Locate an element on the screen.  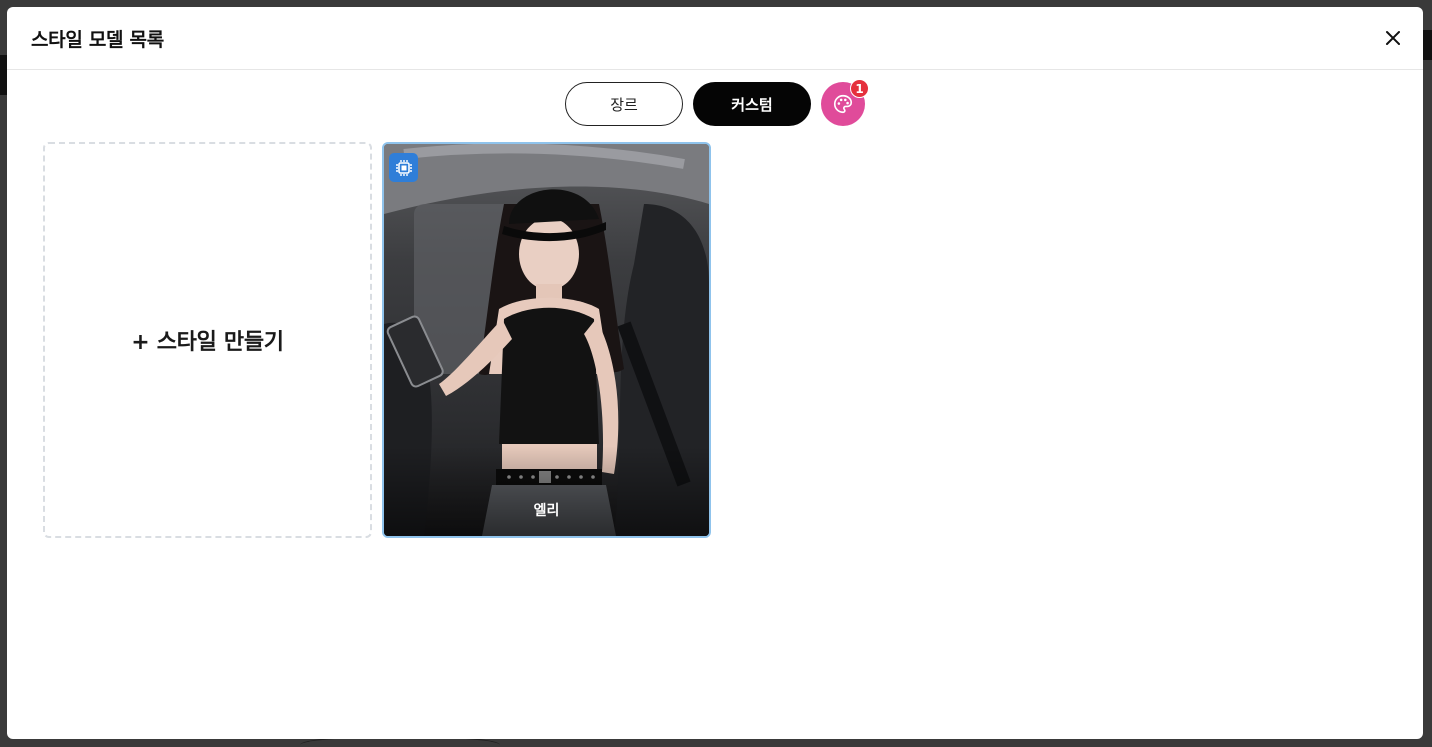
tab-custom: 커스텀 is located at coordinates (752, 104).